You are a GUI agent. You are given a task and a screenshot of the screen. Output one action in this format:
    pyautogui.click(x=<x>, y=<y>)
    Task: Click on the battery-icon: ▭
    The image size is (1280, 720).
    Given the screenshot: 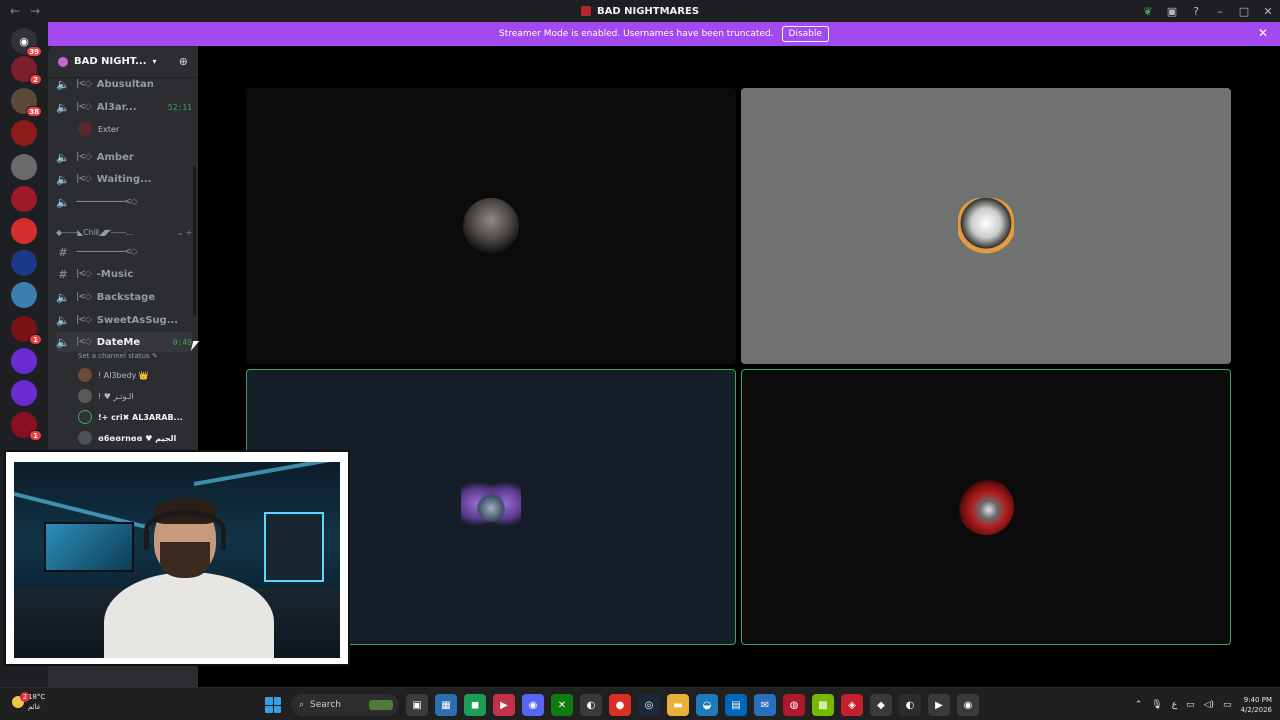 What is the action you would take?
    pyautogui.click(x=1227, y=705)
    